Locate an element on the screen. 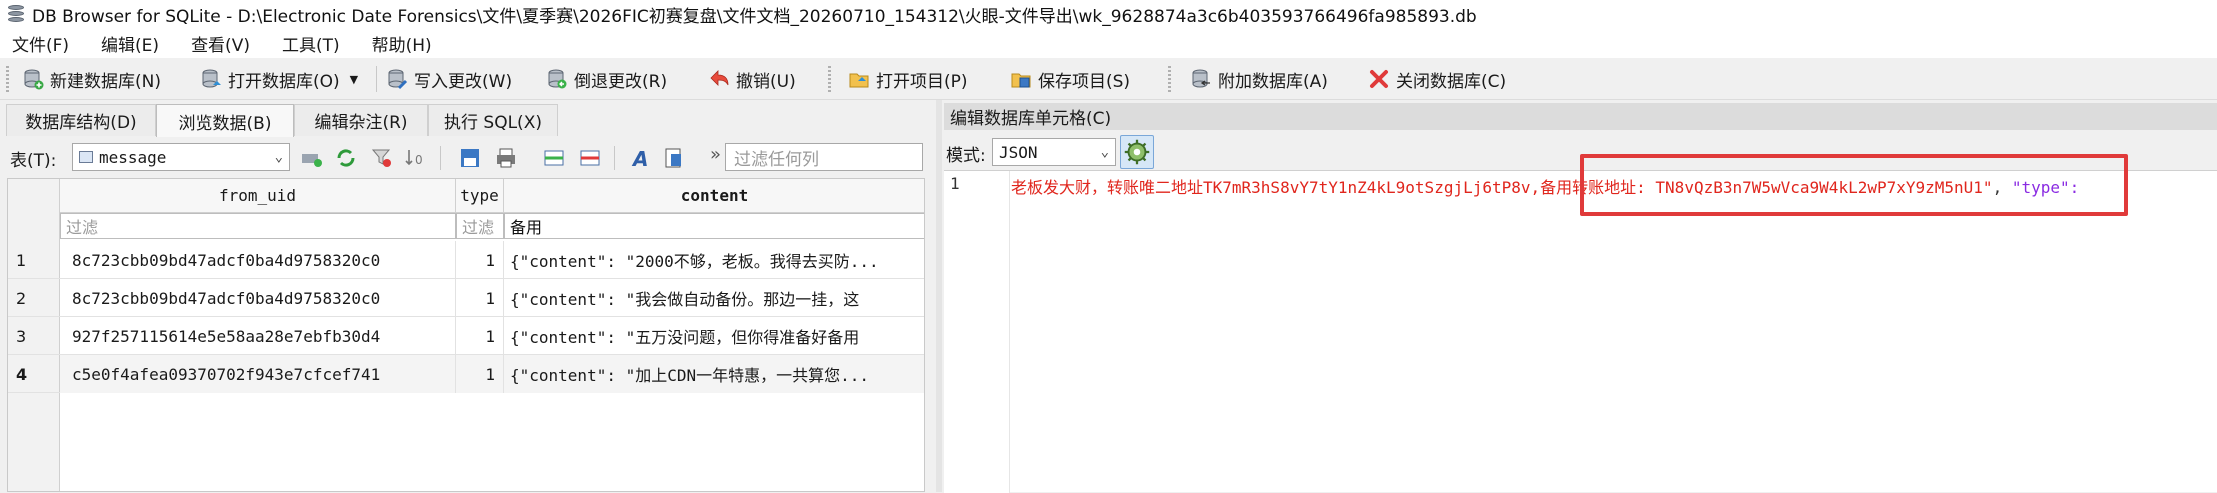 Image resolution: width=2217 pixels, height=493 pixels. line-gutter: 1 is located at coordinates (977, 332).